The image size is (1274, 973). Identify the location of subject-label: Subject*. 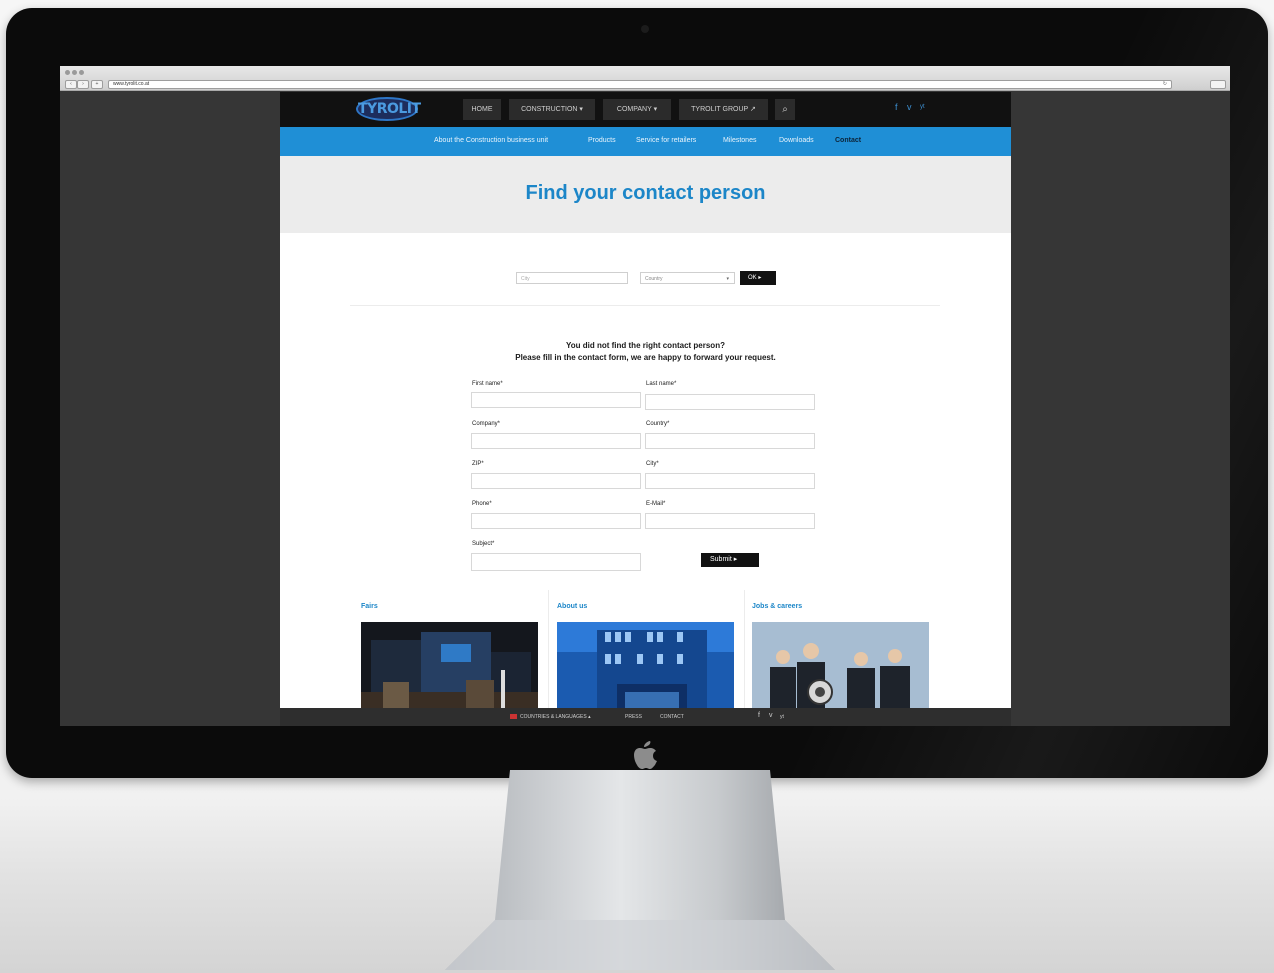
(483, 544).